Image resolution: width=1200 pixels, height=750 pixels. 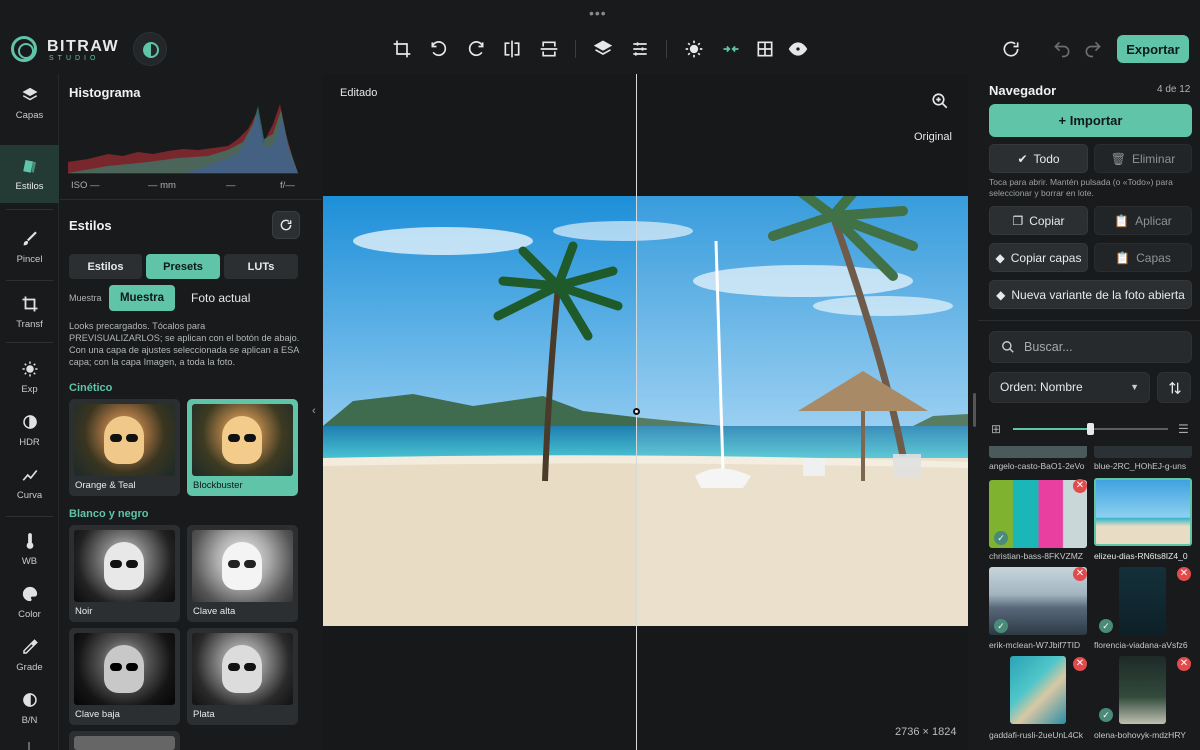 I want to click on zoom-icon, so click(x=940, y=101).